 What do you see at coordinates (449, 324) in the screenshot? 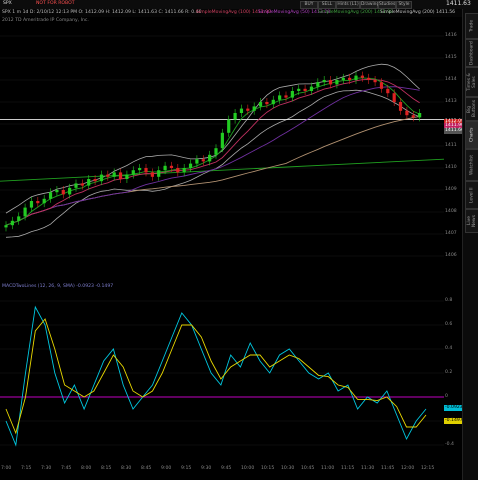
I see `macd-tick-label: 0.6` at bounding box center [449, 324].